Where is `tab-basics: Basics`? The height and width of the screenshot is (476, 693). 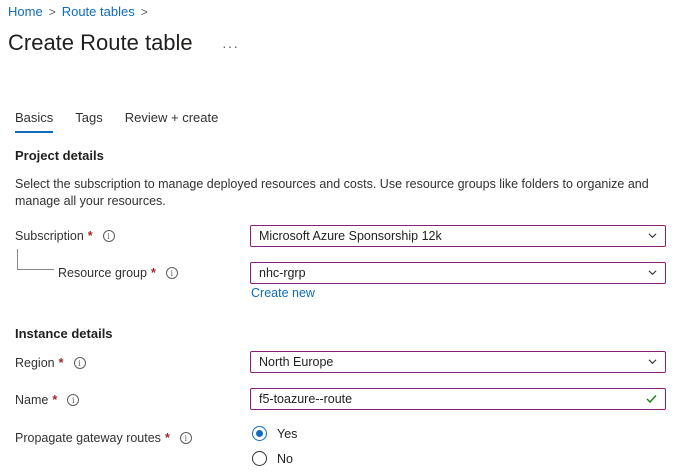 tab-basics: Basics is located at coordinates (34, 121).